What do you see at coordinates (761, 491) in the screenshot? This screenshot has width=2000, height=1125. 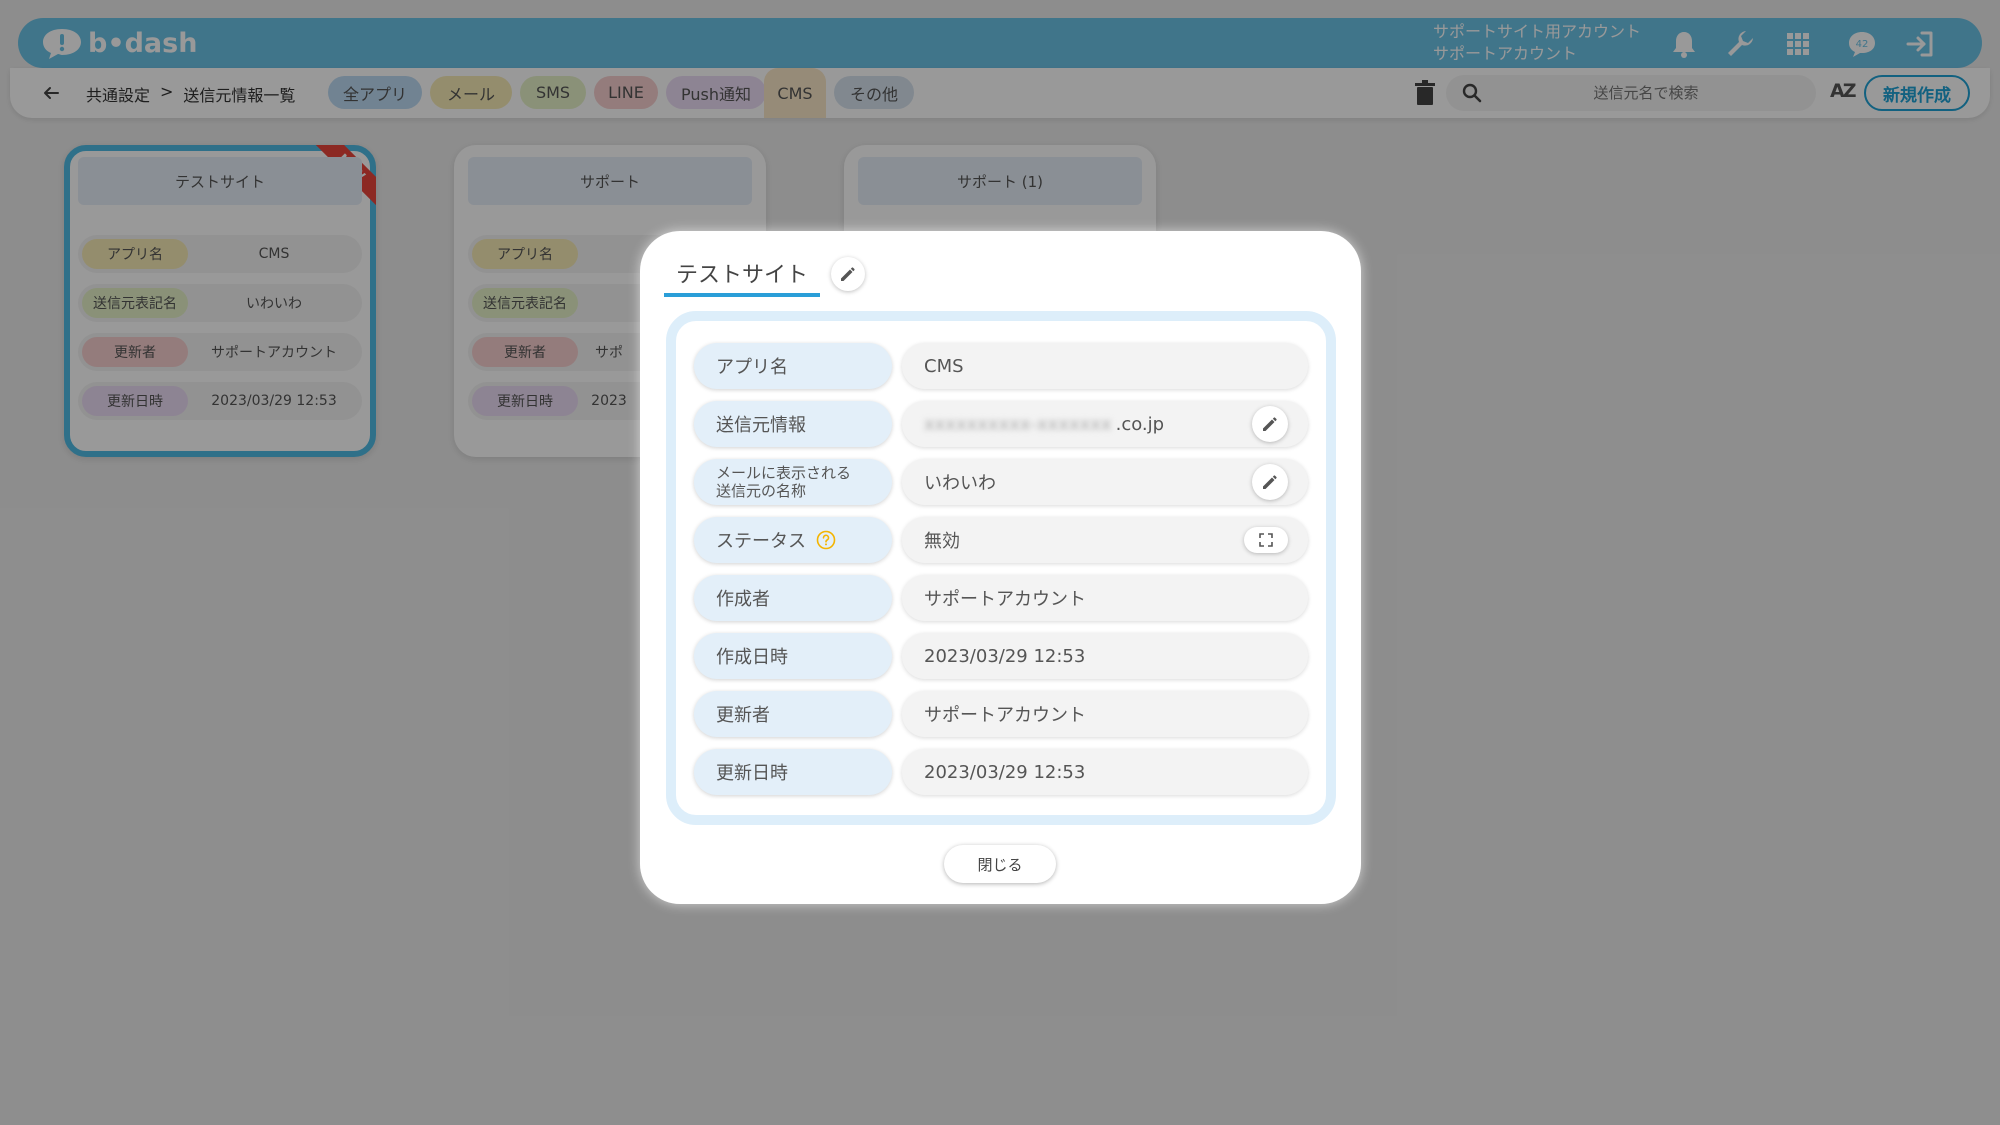 I see `detail-label-line2: 送信元の名称` at bounding box center [761, 491].